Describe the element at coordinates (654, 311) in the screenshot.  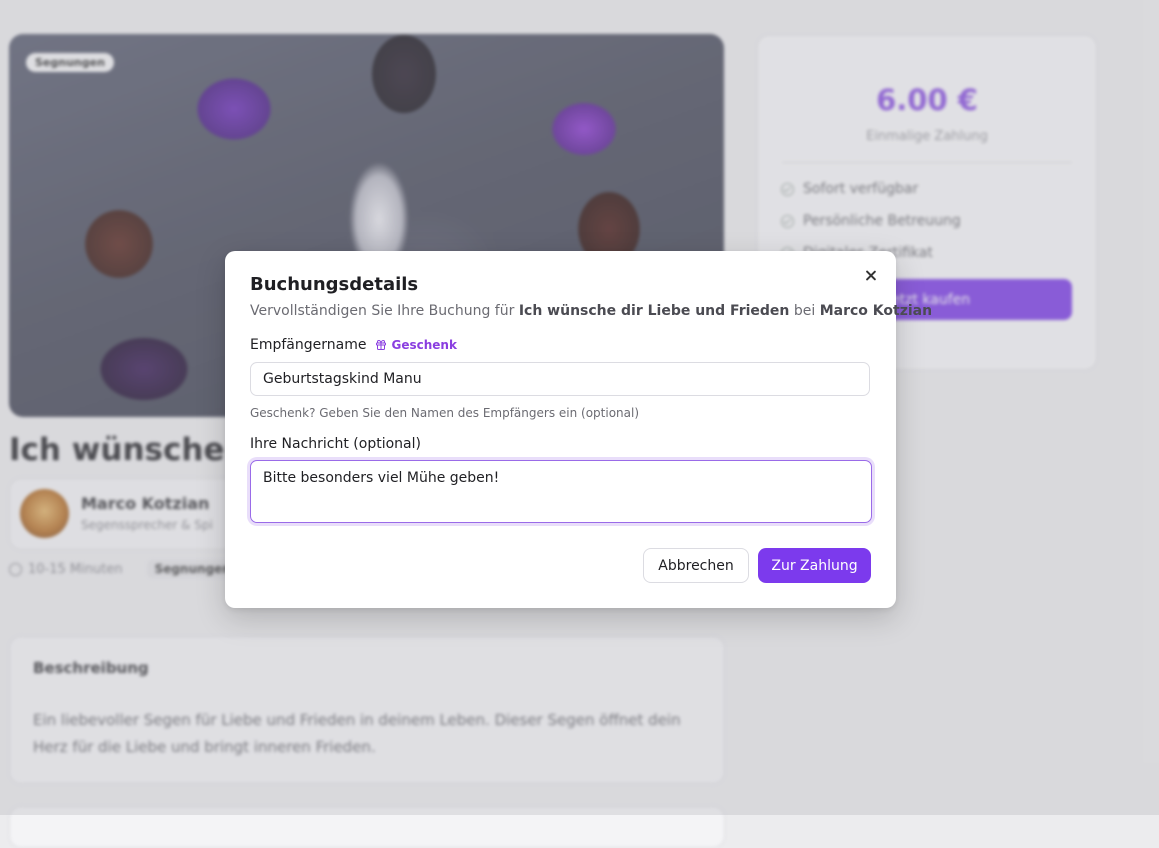
I see `subtitle-service: Ich wünsche dir Liebe und Frieden` at that location.